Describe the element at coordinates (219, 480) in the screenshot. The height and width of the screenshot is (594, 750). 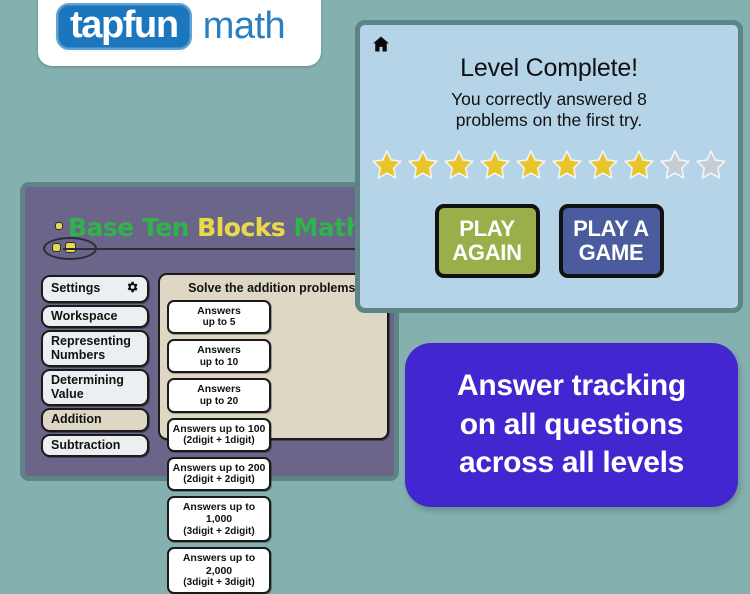
I see `level-button-line2: (2digit + 2digit)` at that location.